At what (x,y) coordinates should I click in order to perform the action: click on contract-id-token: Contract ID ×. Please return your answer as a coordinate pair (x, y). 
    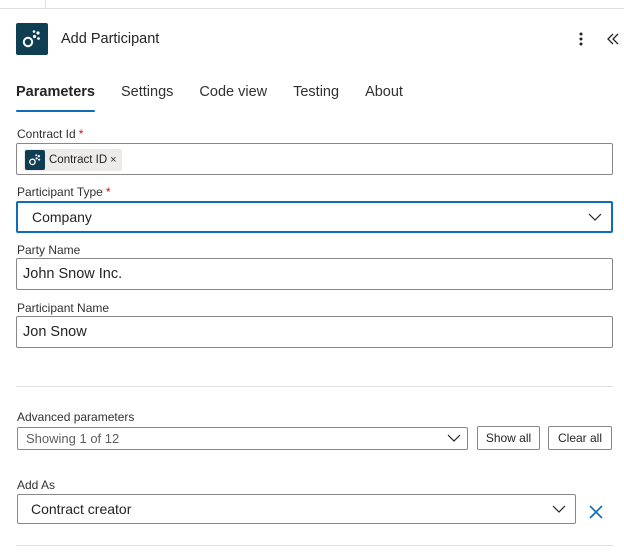
    Looking at the image, I should click on (73, 160).